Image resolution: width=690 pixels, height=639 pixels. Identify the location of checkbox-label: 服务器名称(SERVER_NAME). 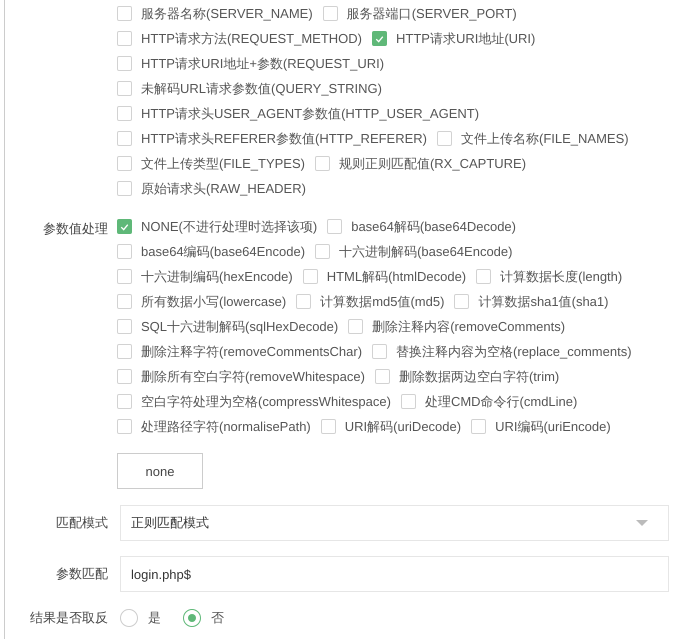
(227, 13).